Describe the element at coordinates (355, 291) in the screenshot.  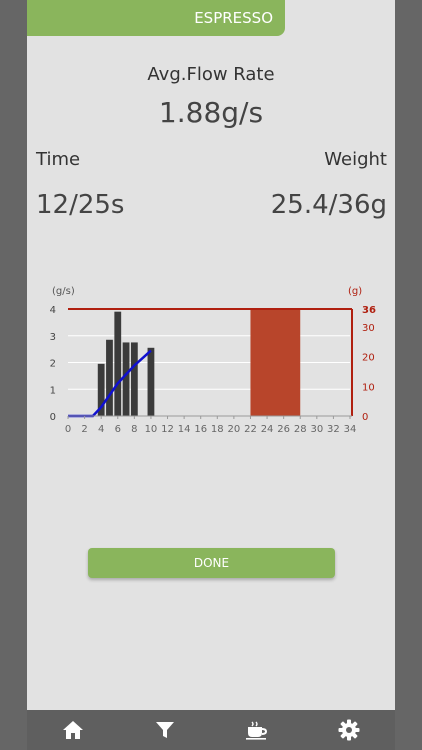
I see `right-unit-label: (g)` at that location.